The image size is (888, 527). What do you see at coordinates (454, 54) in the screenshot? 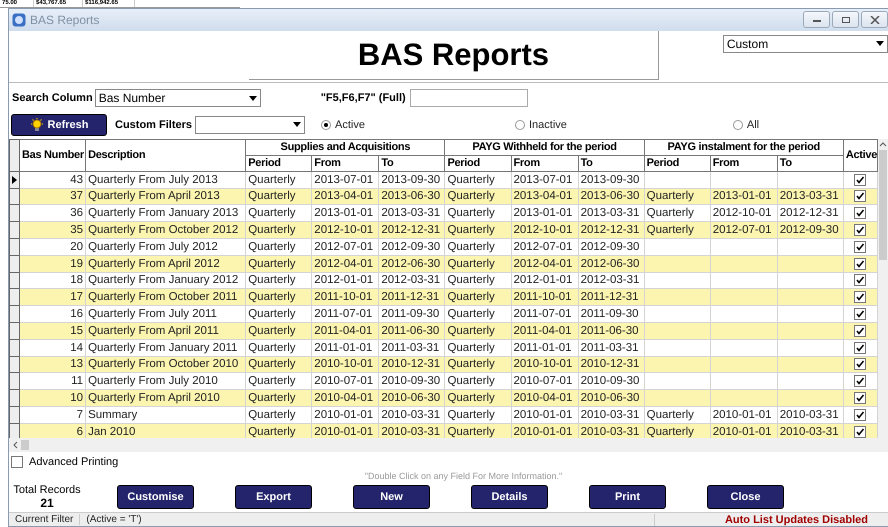
I see `report-title: BAS Reports` at bounding box center [454, 54].